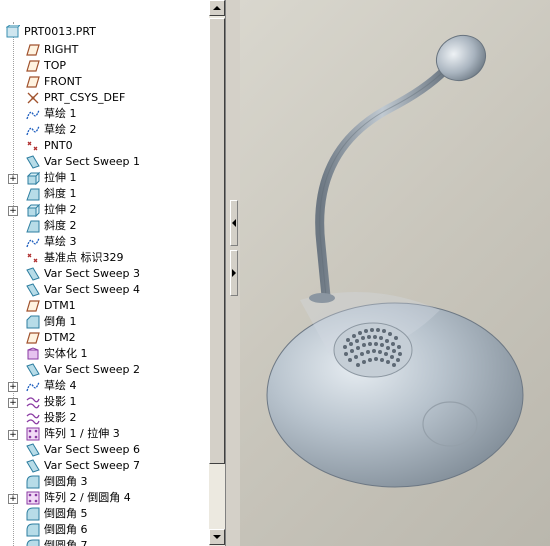  I want to click on tree-item: Var Sect Sweep 7, so click(104, 466).